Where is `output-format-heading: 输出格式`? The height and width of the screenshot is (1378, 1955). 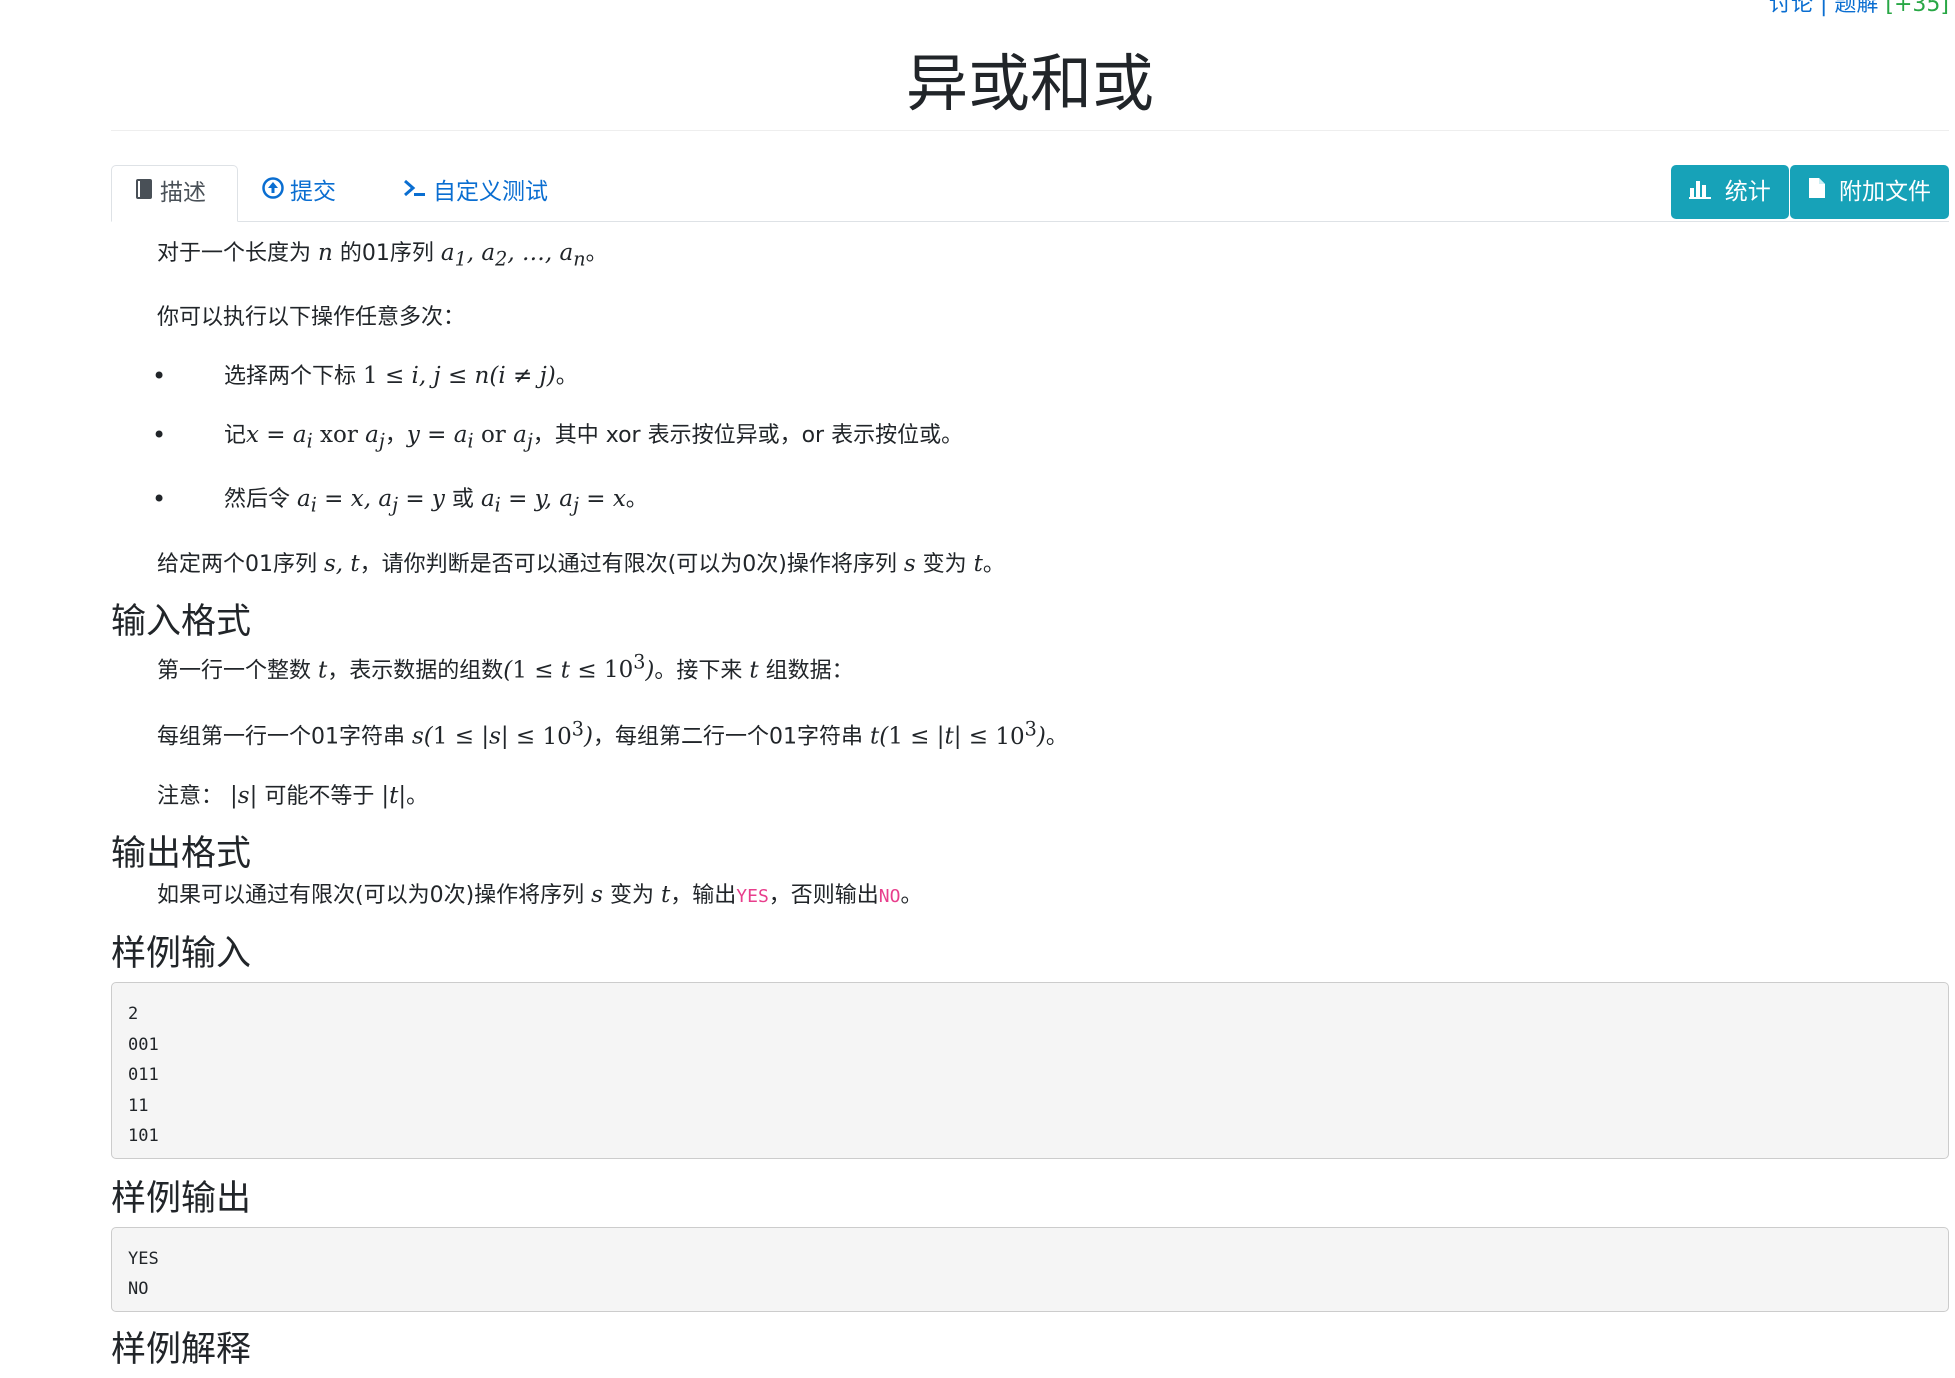 output-format-heading: 输出格式 is located at coordinates (181, 854).